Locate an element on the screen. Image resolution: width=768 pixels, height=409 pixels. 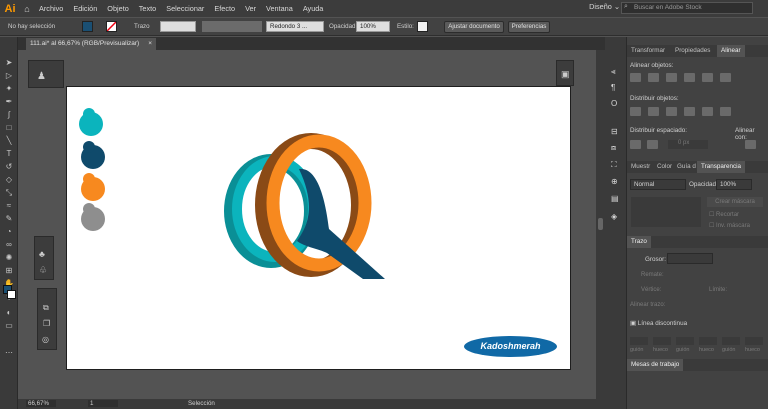
screen-mode-icon: ▭ is located at coordinates (9, 326).